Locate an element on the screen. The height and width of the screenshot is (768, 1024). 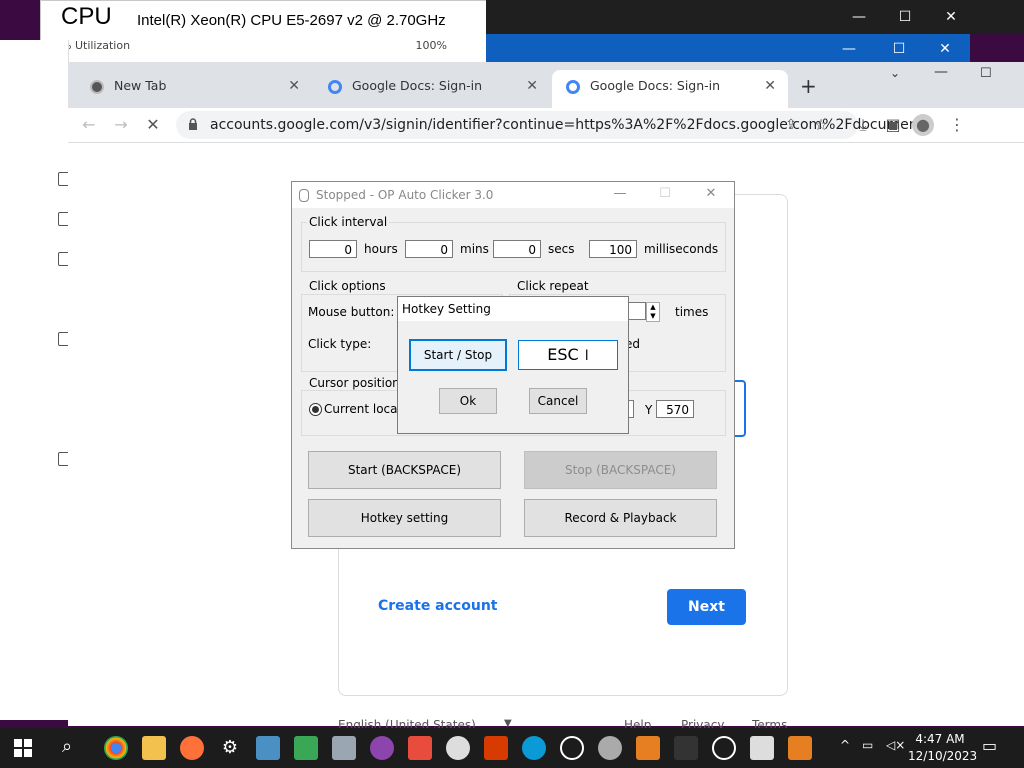
settings-gear-icon: ⚙ is located at coordinates (230, 748).